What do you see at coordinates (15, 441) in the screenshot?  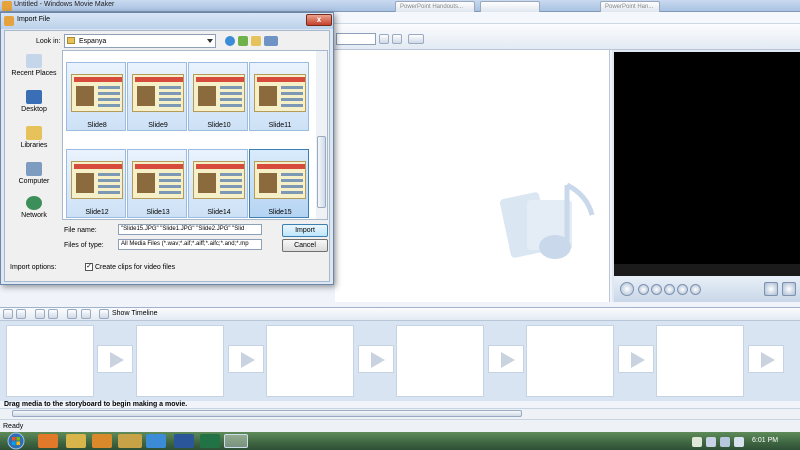 I see `start-button-icon` at bounding box center [15, 441].